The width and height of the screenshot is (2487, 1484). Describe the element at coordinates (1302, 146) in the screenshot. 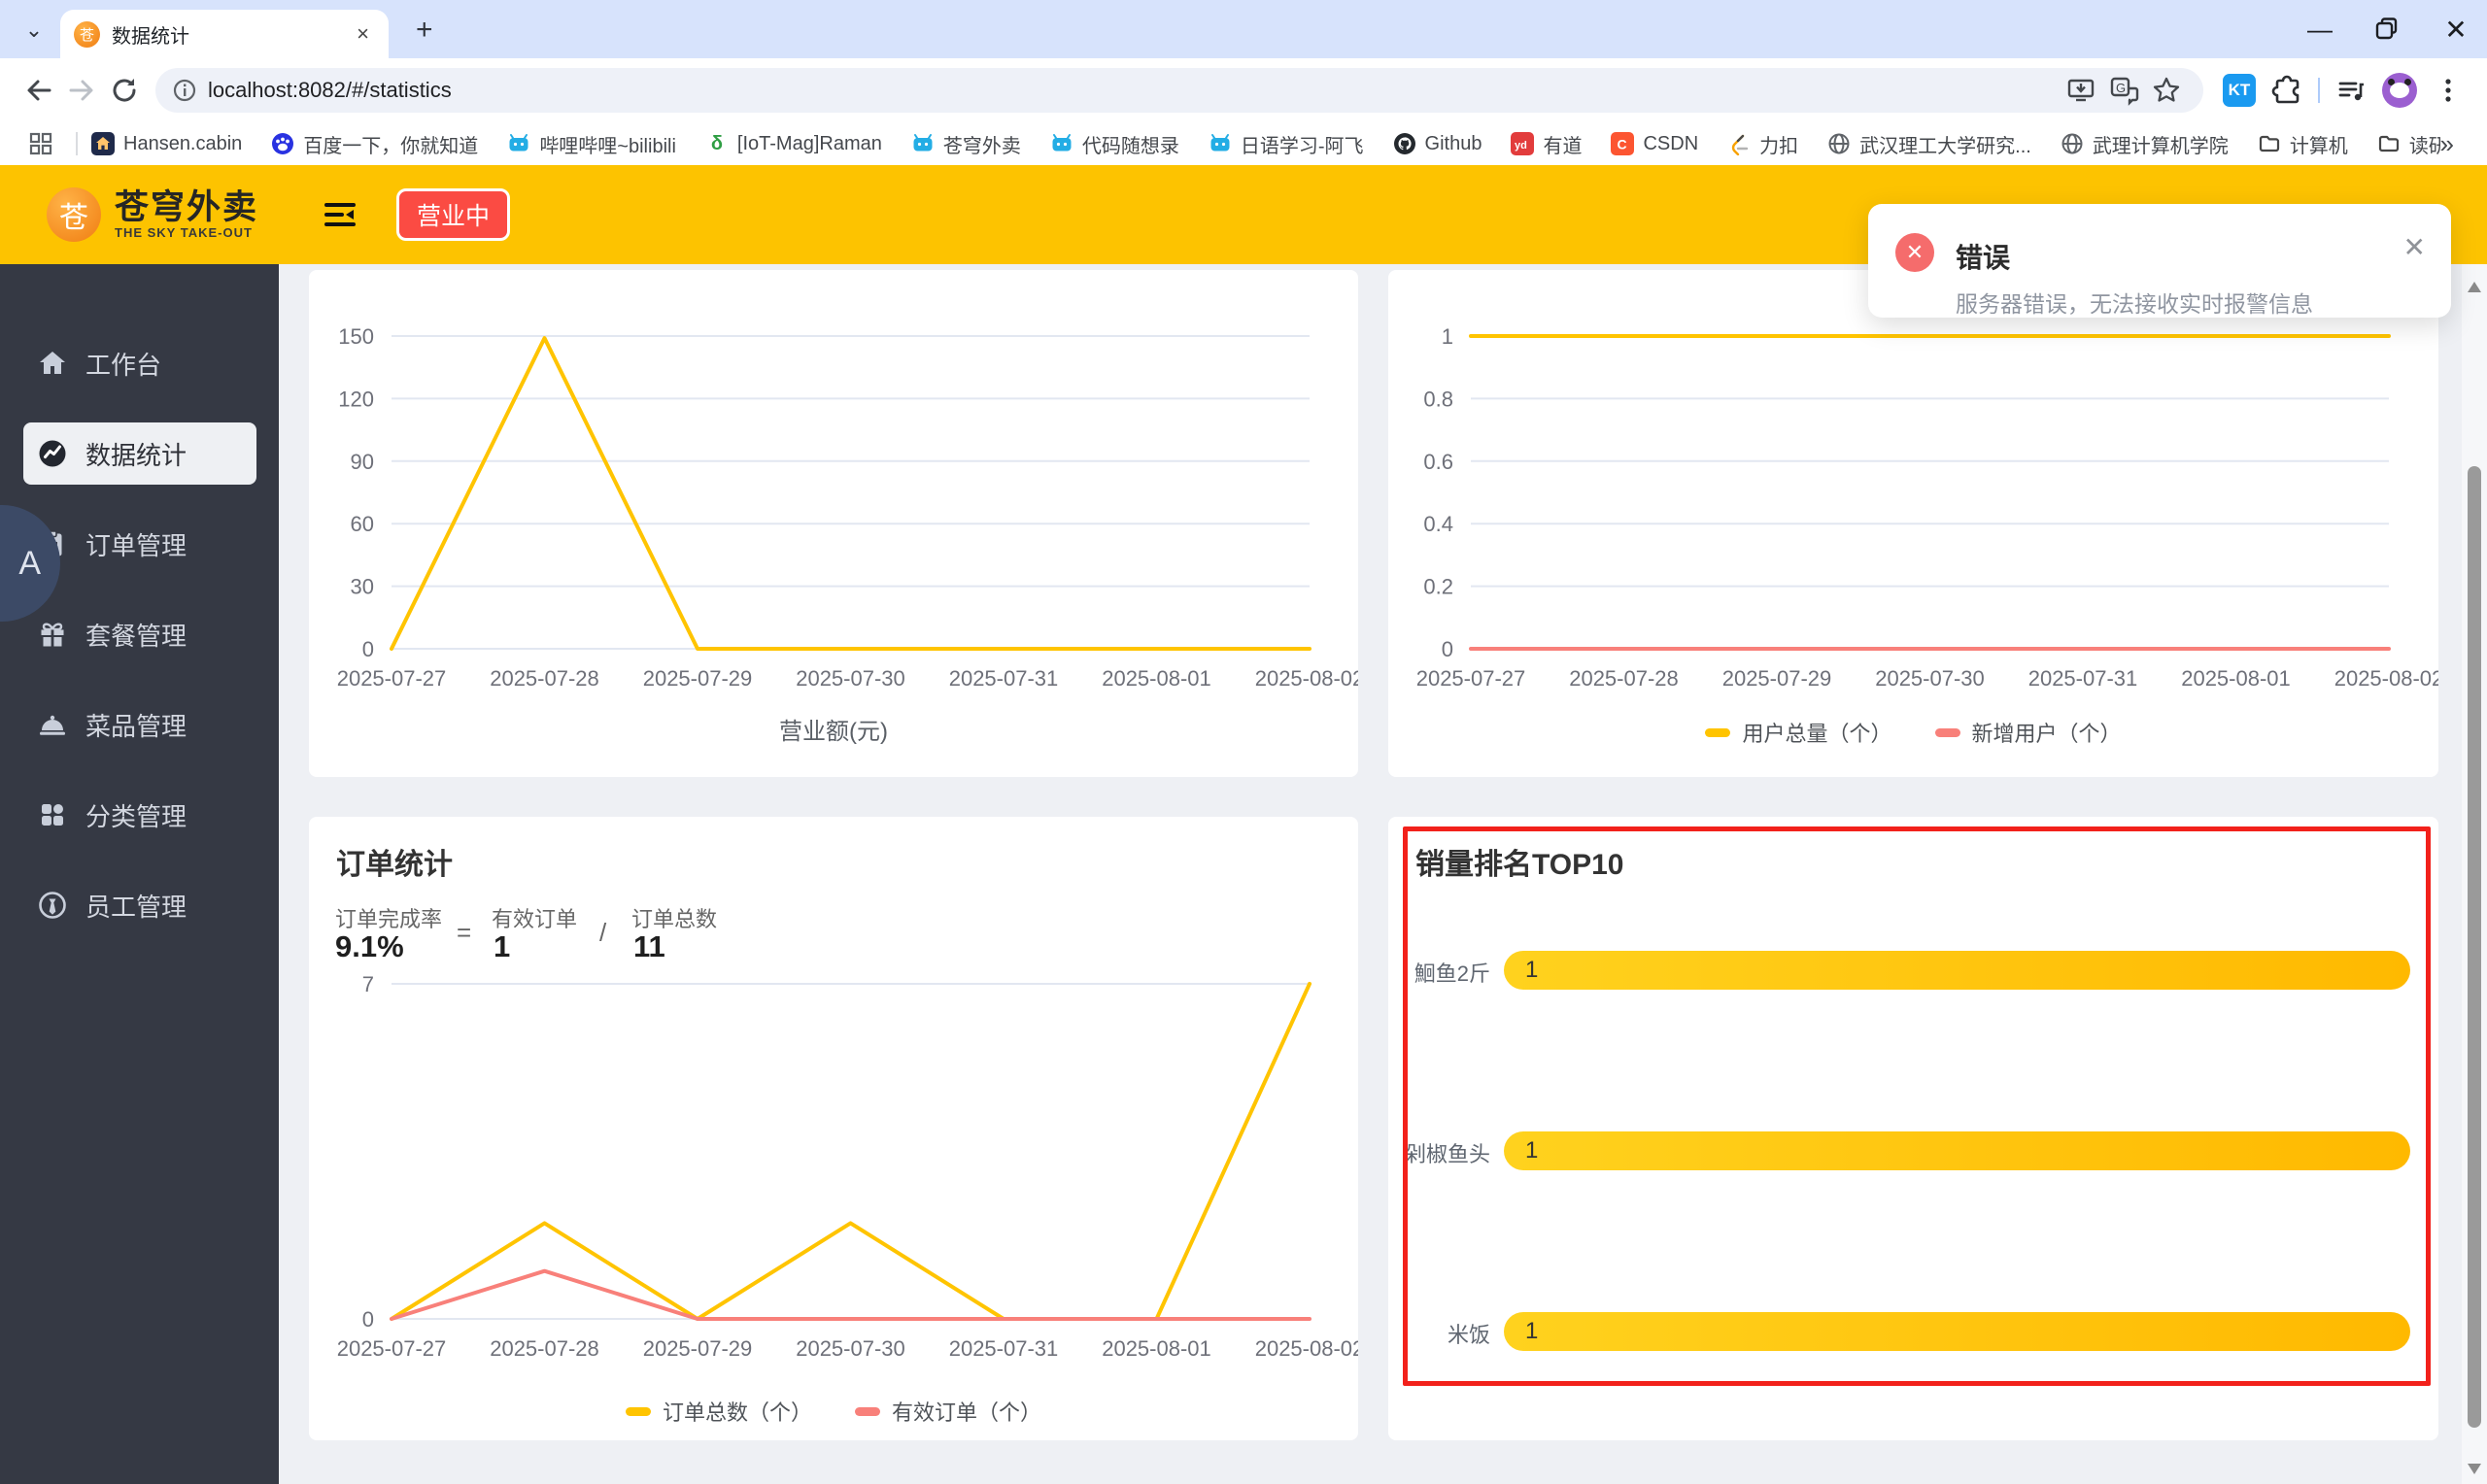

I see `bookmark-label: 日语学习-阿飞` at that location.